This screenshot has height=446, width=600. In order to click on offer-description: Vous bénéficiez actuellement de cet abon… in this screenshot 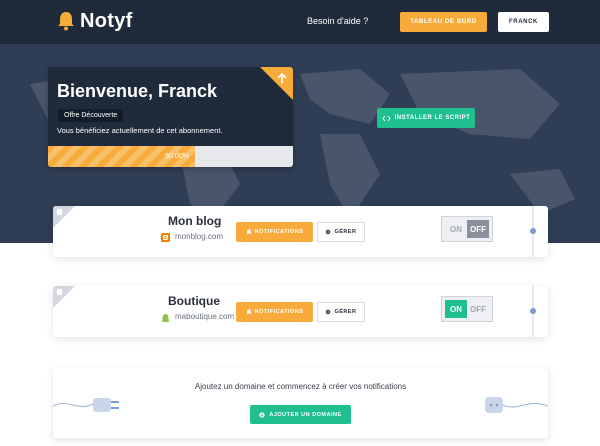, I will do `click(140, 130)`.